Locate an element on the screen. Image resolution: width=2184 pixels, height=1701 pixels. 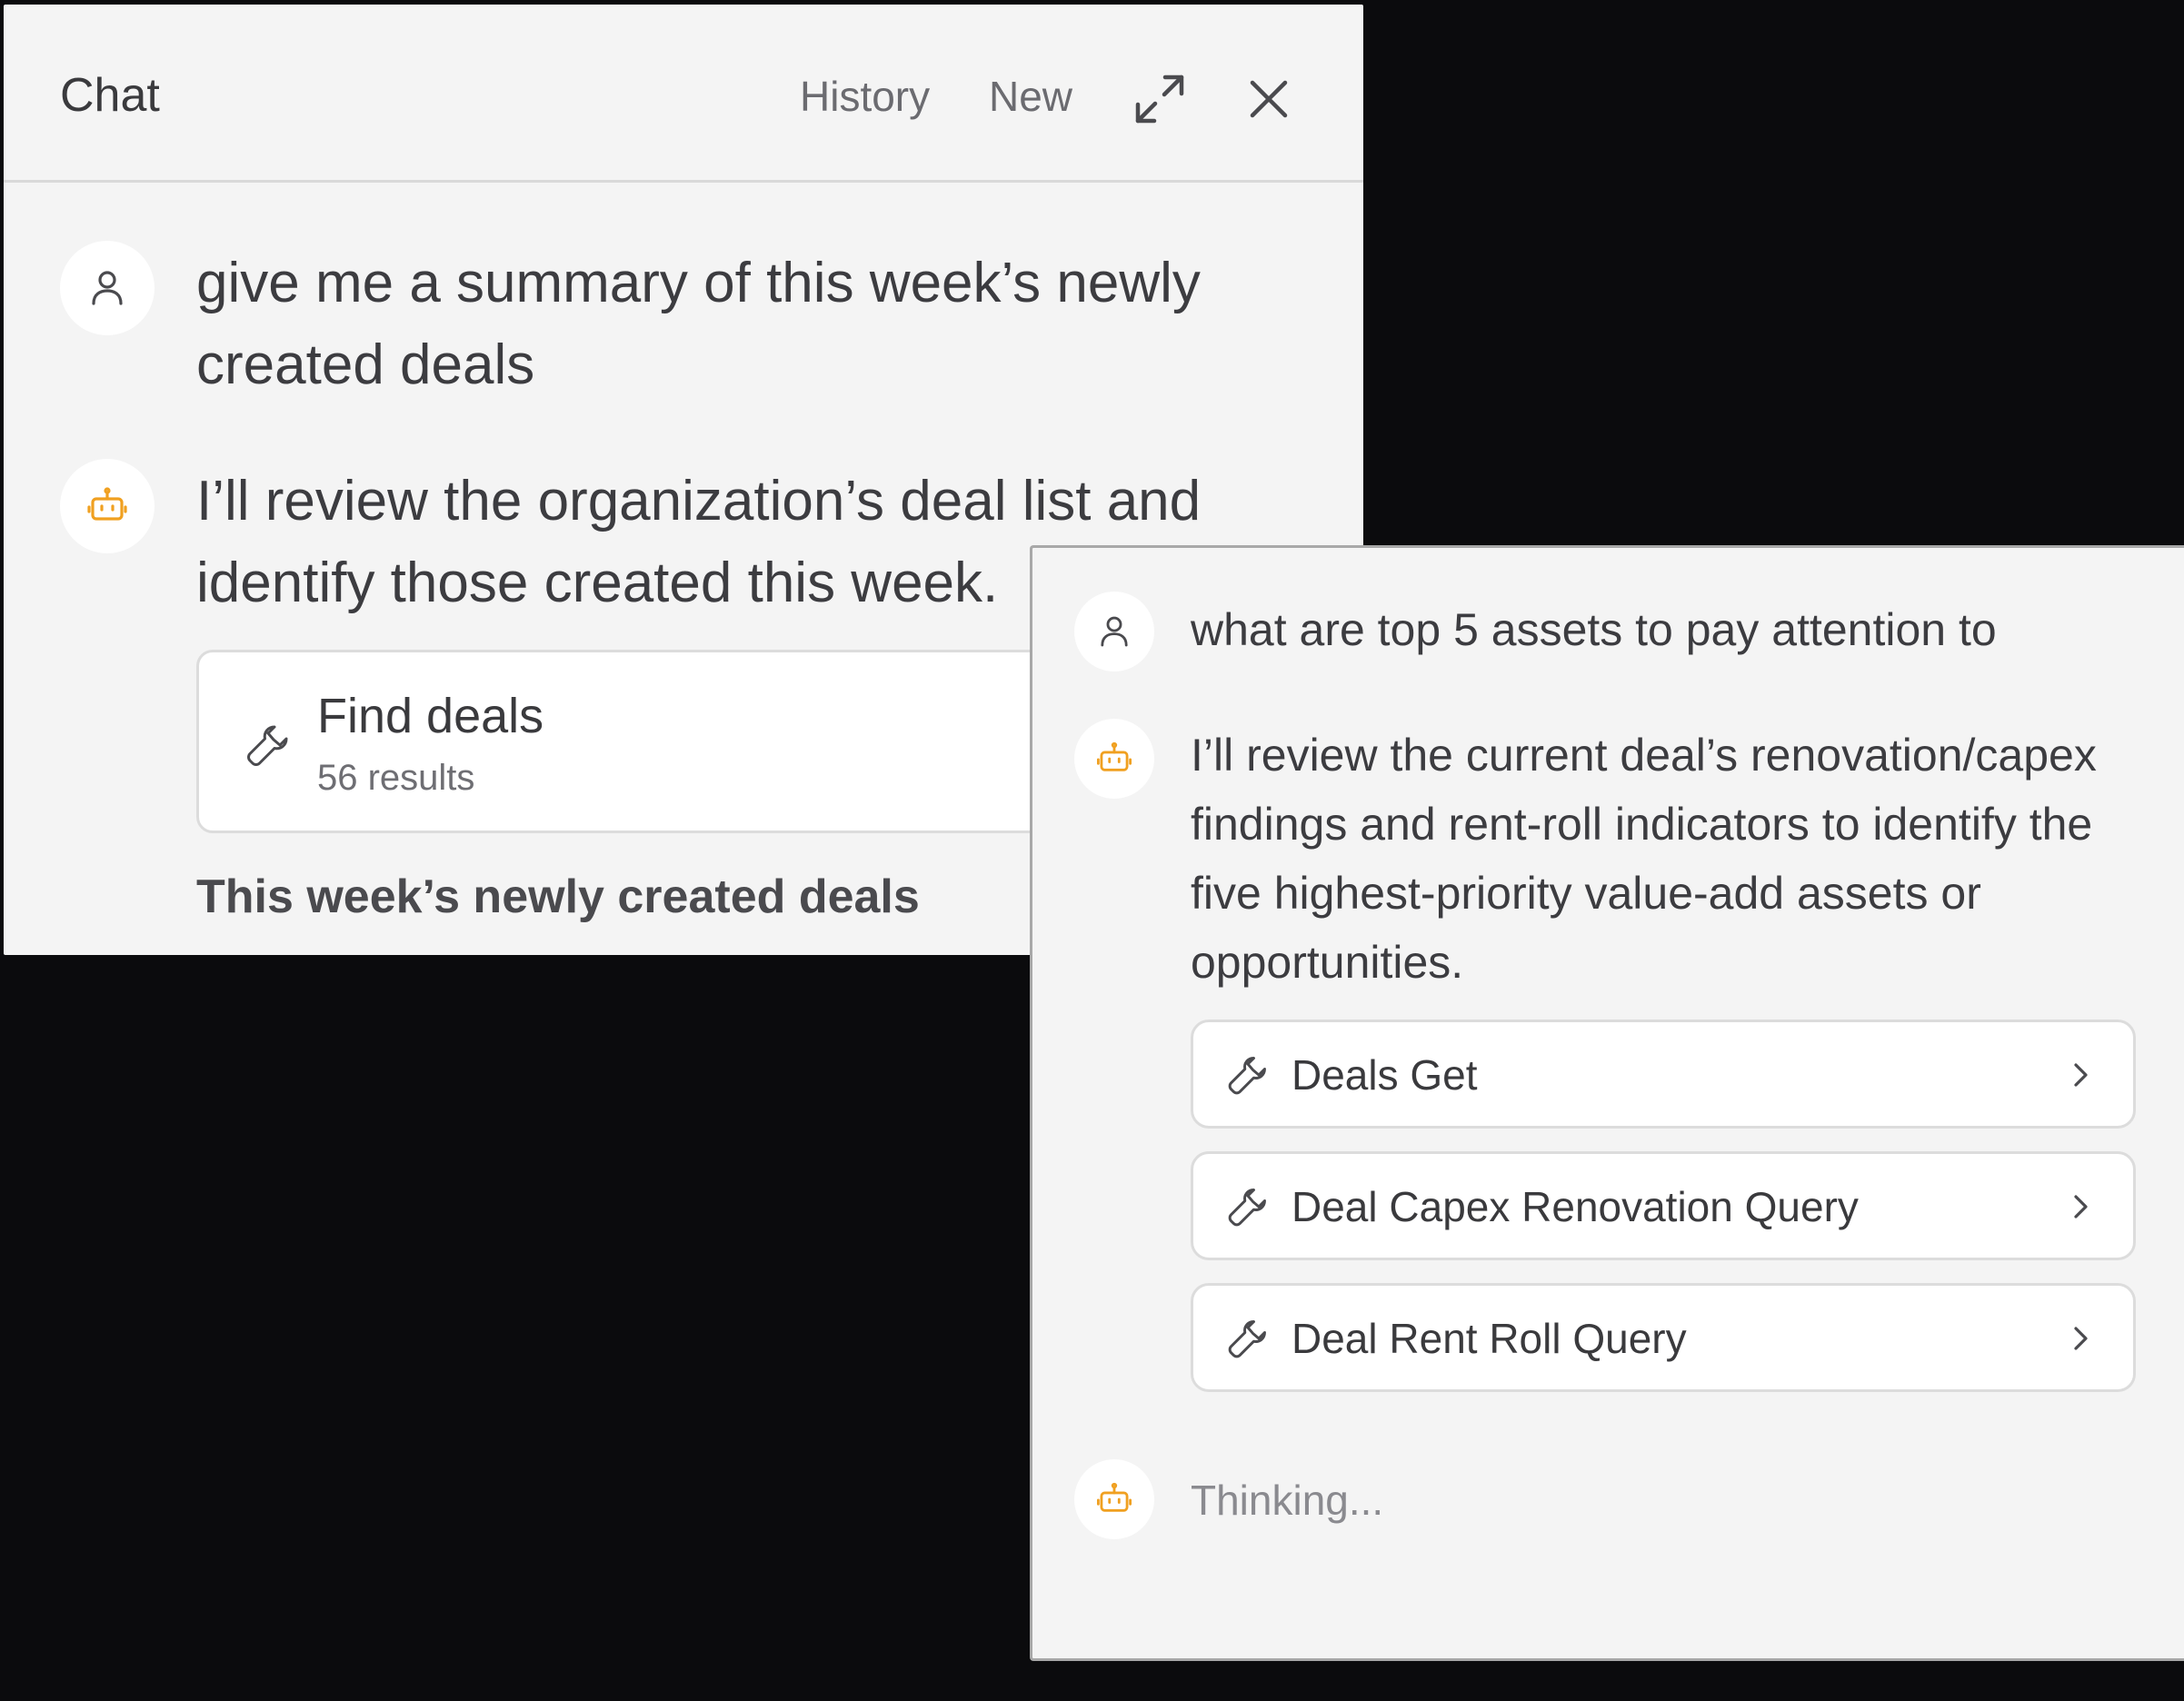
tool-row-deal-rent-roll-query: Deal Rent Roll Query is located at coordinates (1663, 1337).